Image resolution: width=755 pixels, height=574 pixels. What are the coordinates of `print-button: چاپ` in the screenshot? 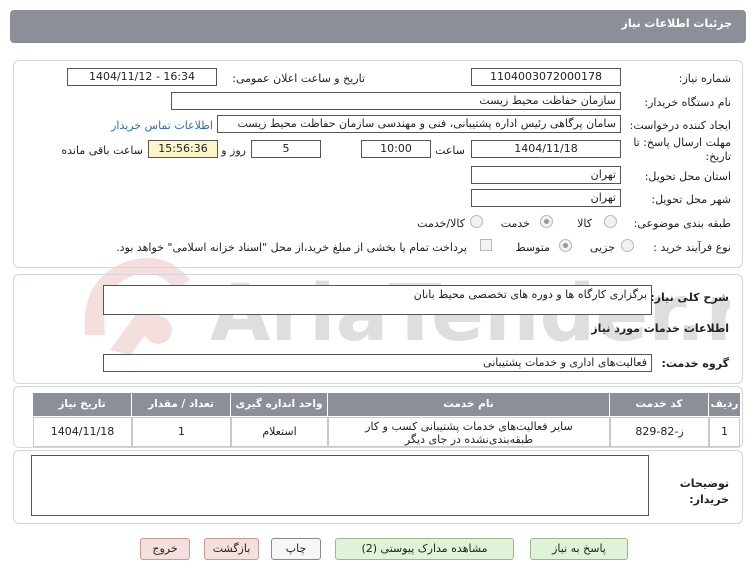 It's located at (296, 549).